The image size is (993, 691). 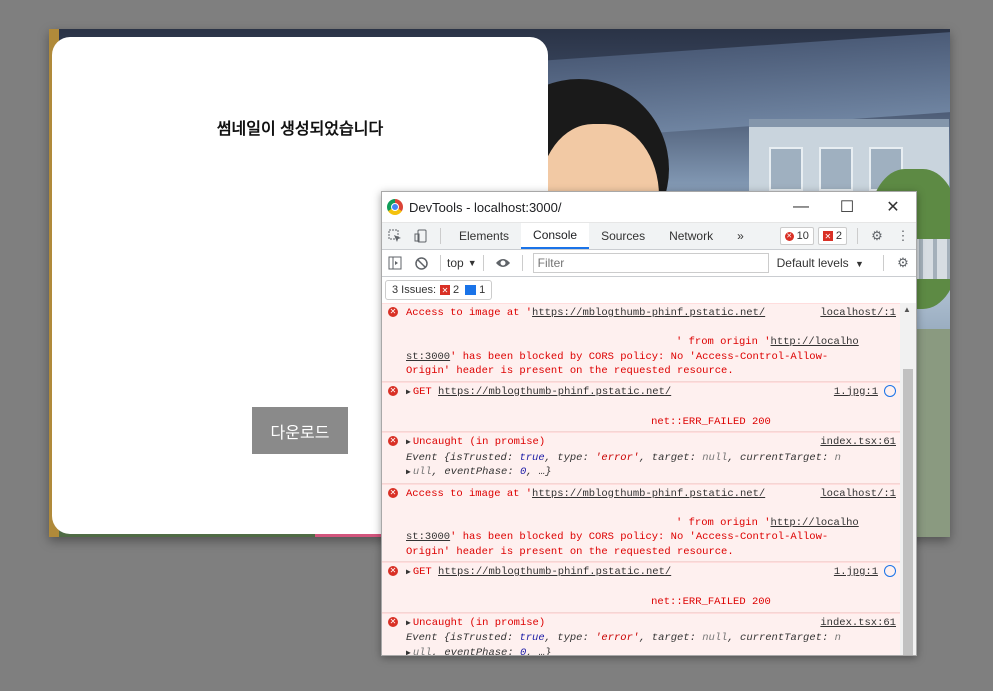 I want to click on modal-title: 썸네일이 생성되었습니다, so click(x=300, y=129).